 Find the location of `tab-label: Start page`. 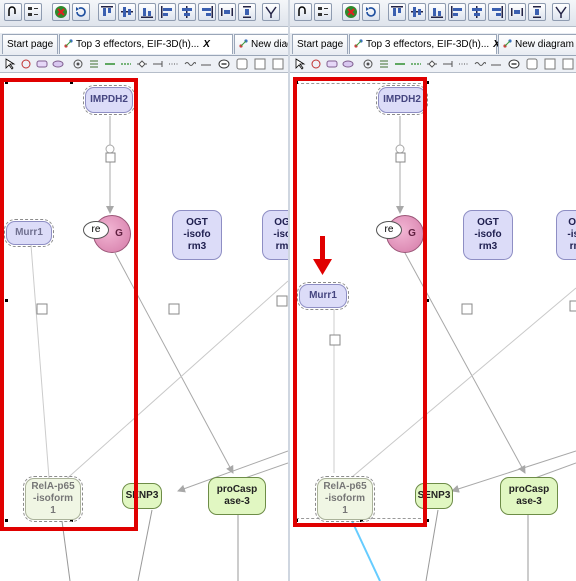

tab-label: Start page is located at coordinates (320, 44).